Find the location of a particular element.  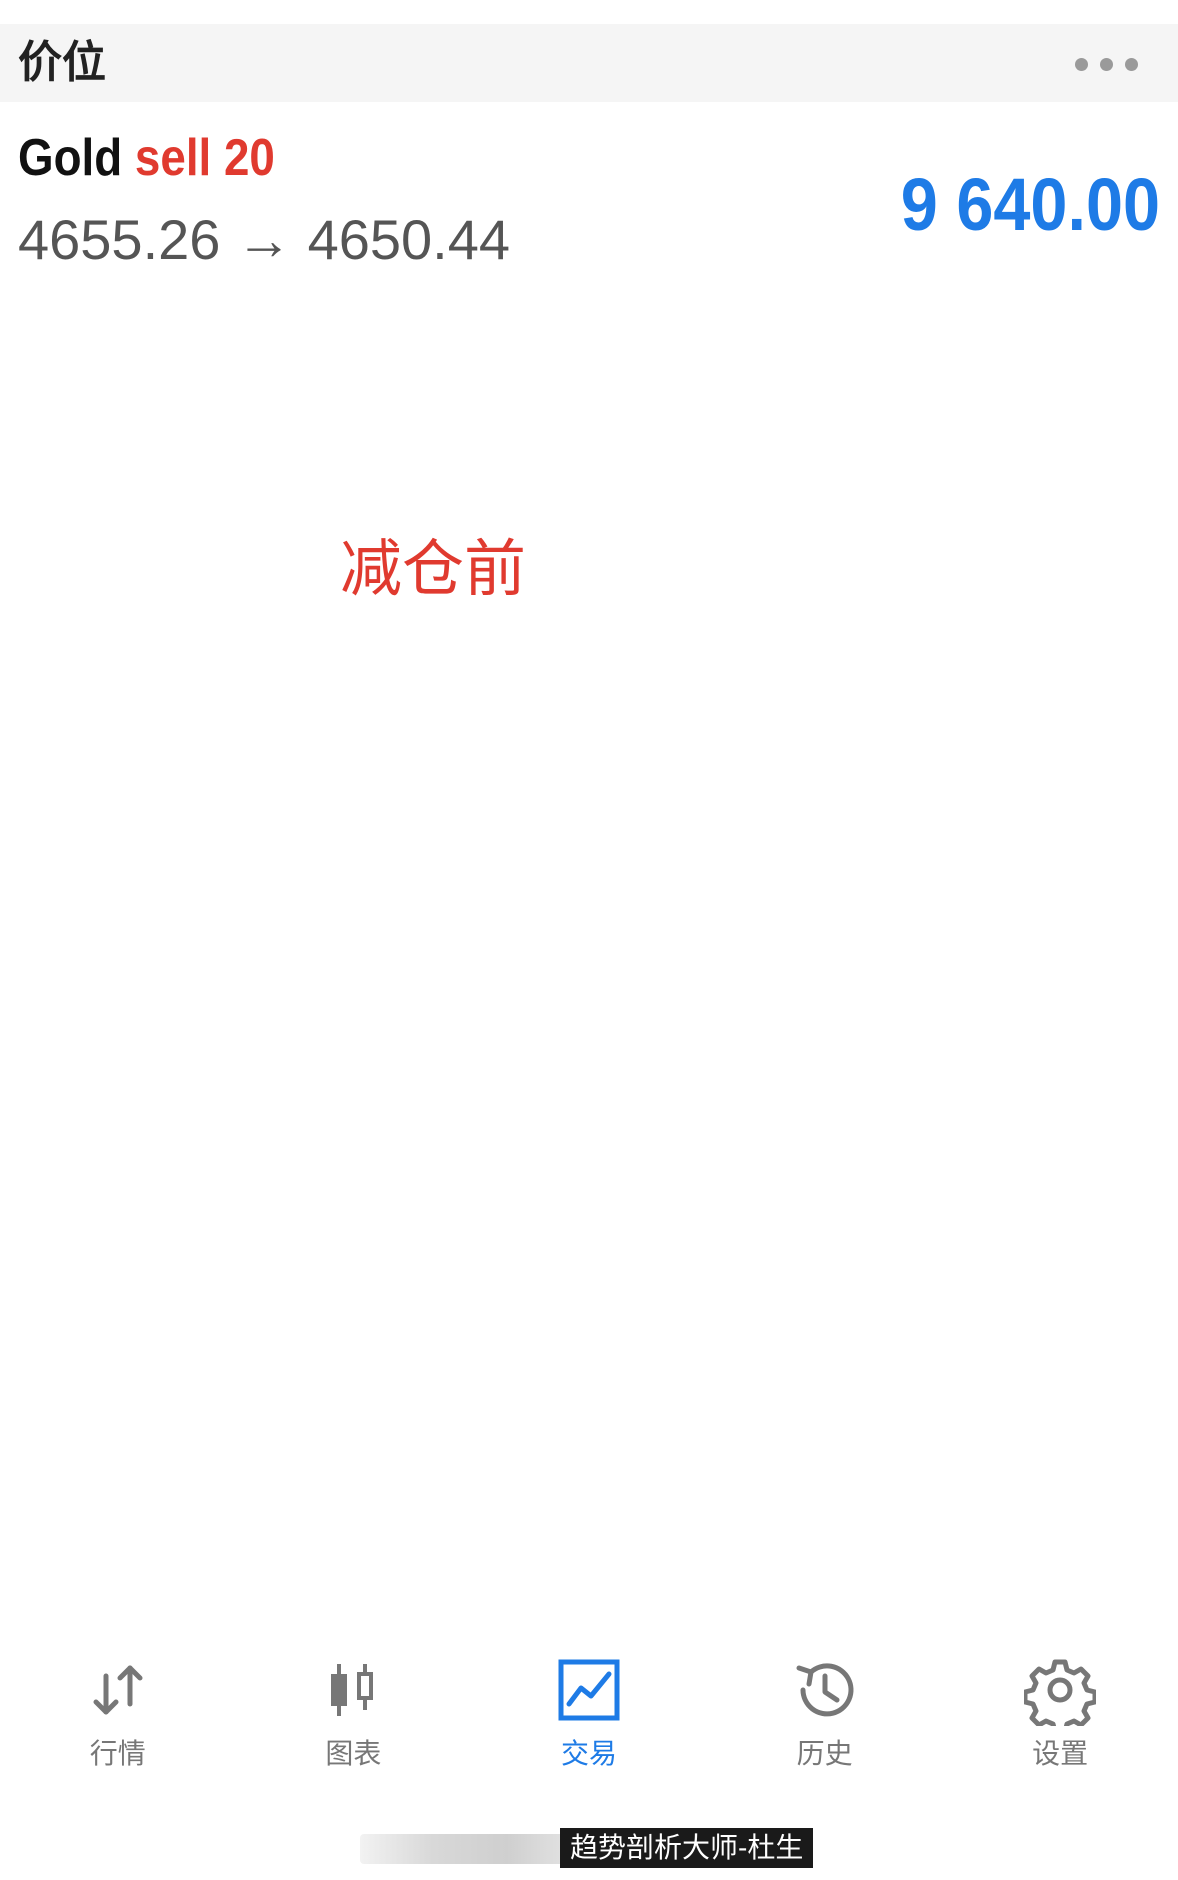

position-prices: 4655.26 → 4650.44 is located at coordinates (264, 240).